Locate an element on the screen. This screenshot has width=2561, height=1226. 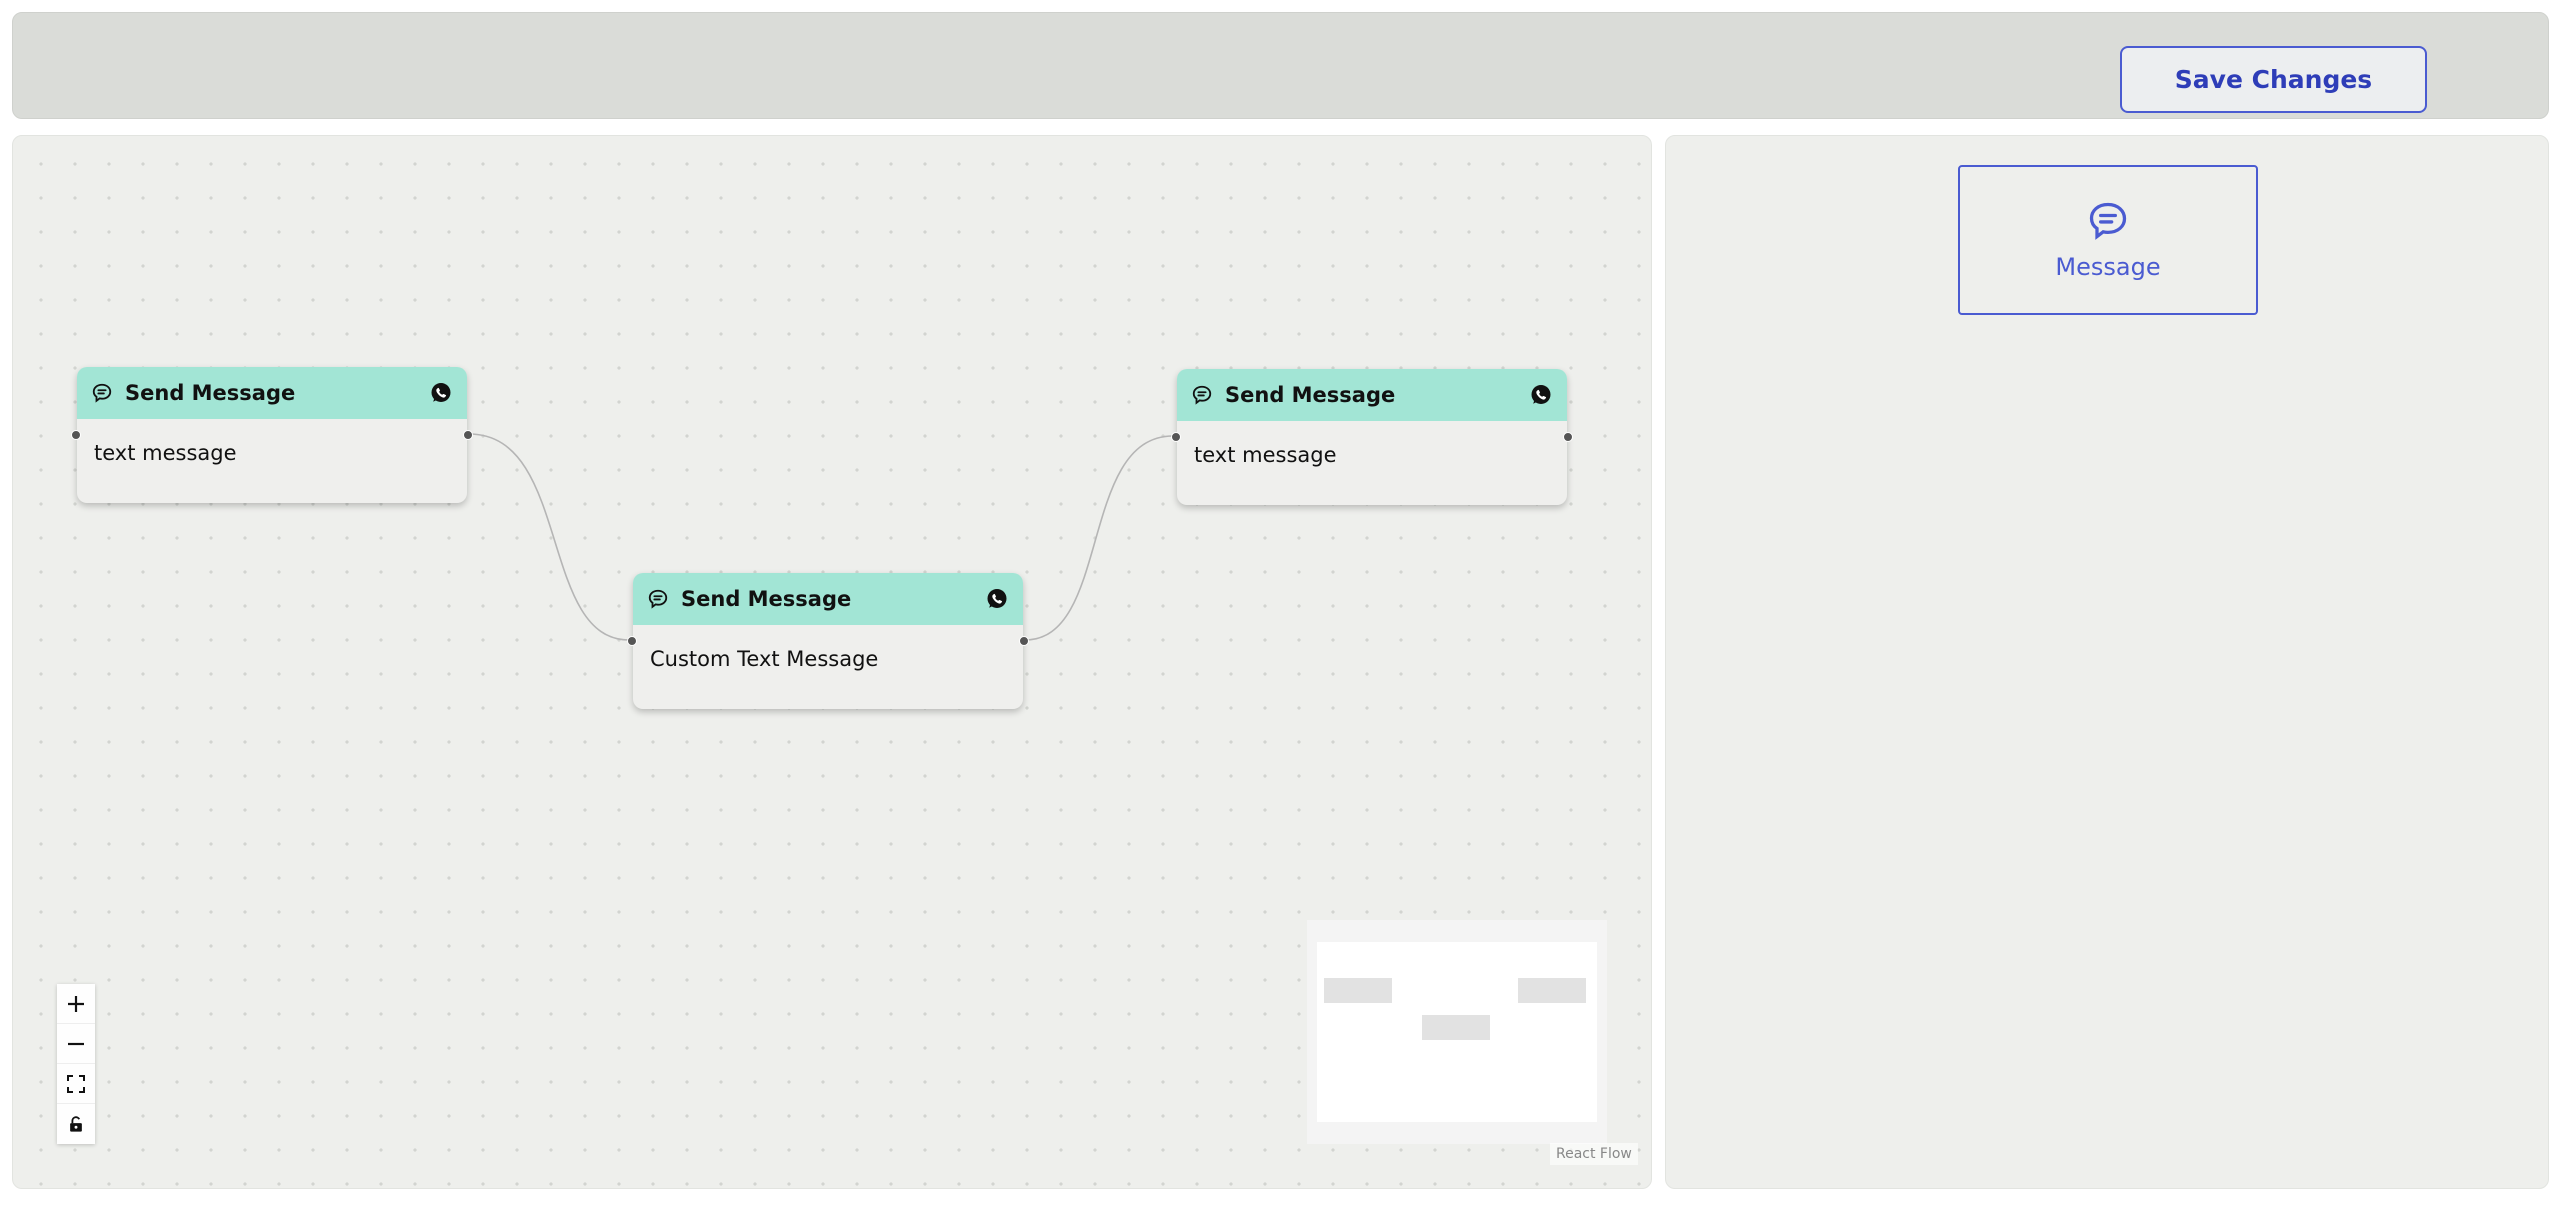
minimap-viewport is located at coordinates (1457, 1032).